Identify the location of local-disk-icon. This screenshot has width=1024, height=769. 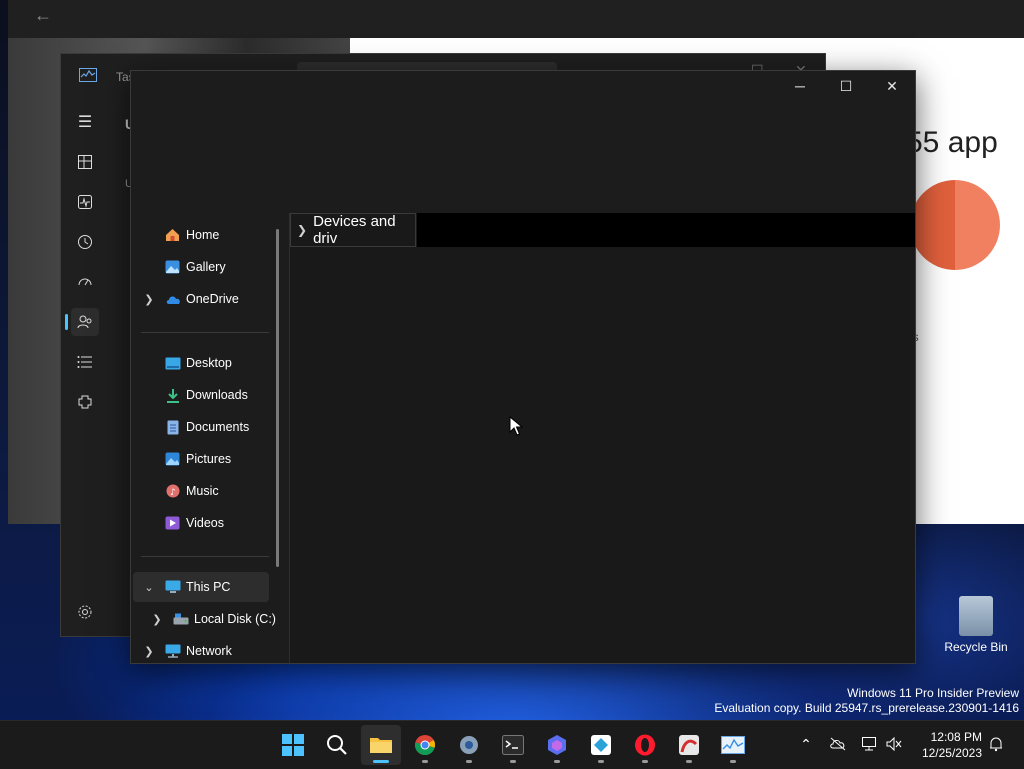
(180, 619).